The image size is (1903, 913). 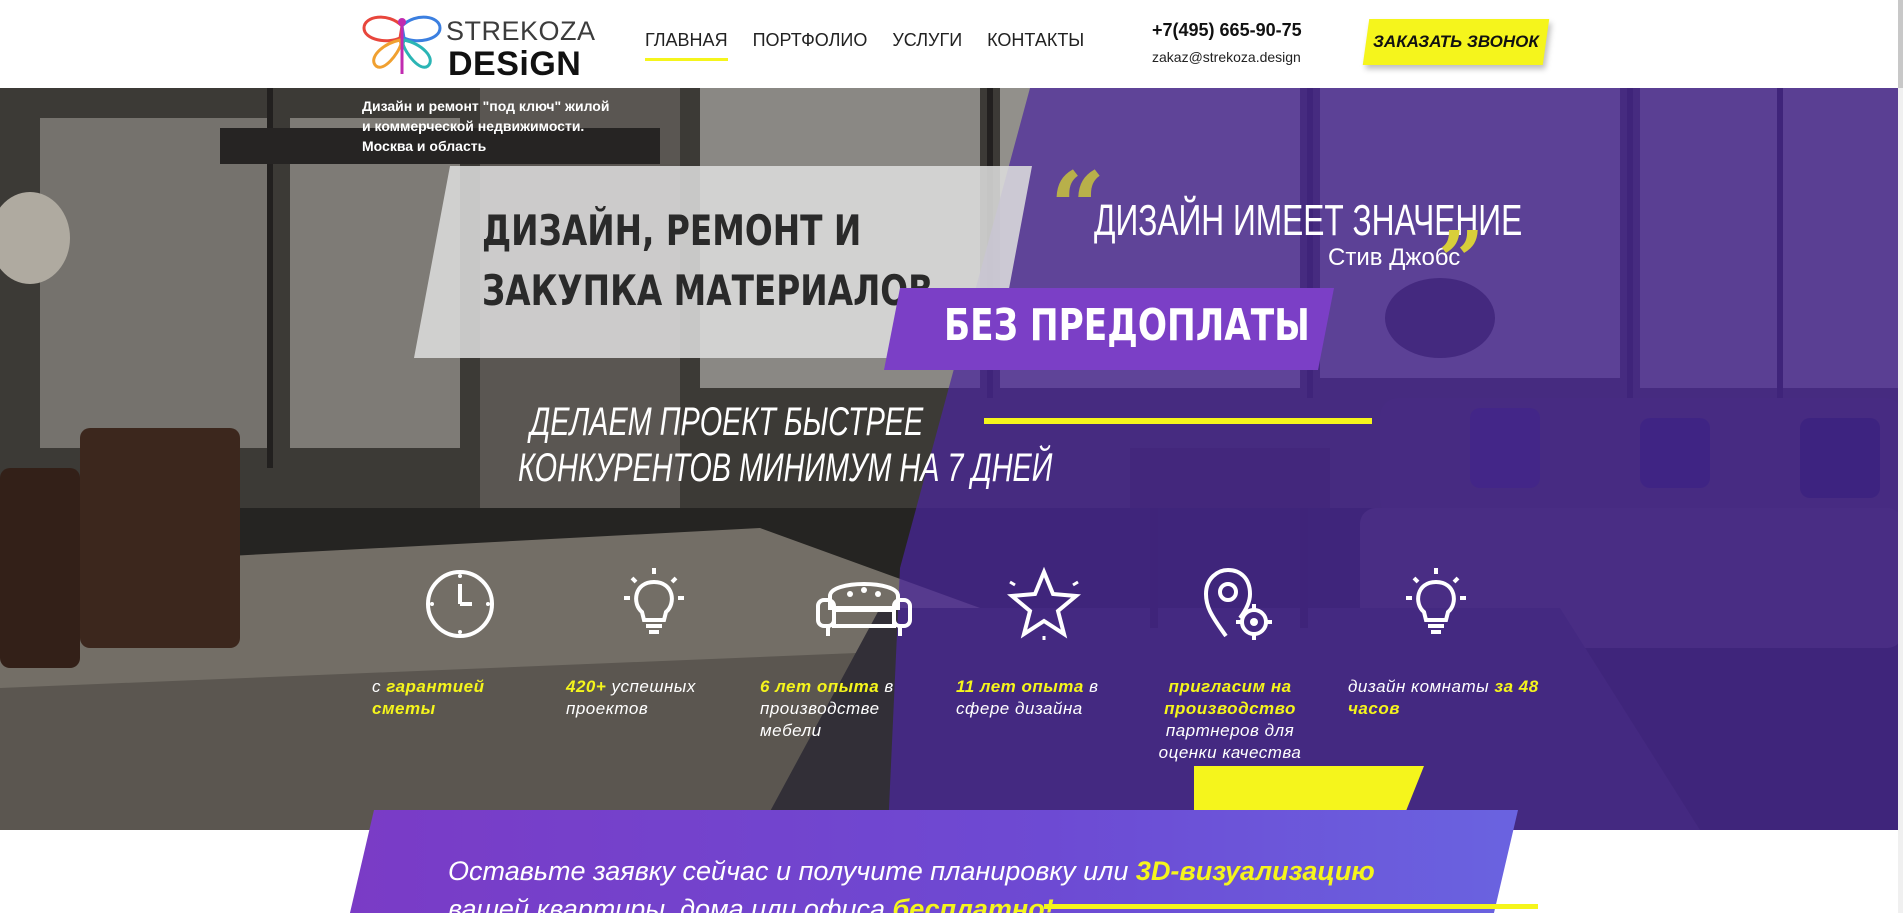 I want to click on clock-icon, so click(x=460, y=604).